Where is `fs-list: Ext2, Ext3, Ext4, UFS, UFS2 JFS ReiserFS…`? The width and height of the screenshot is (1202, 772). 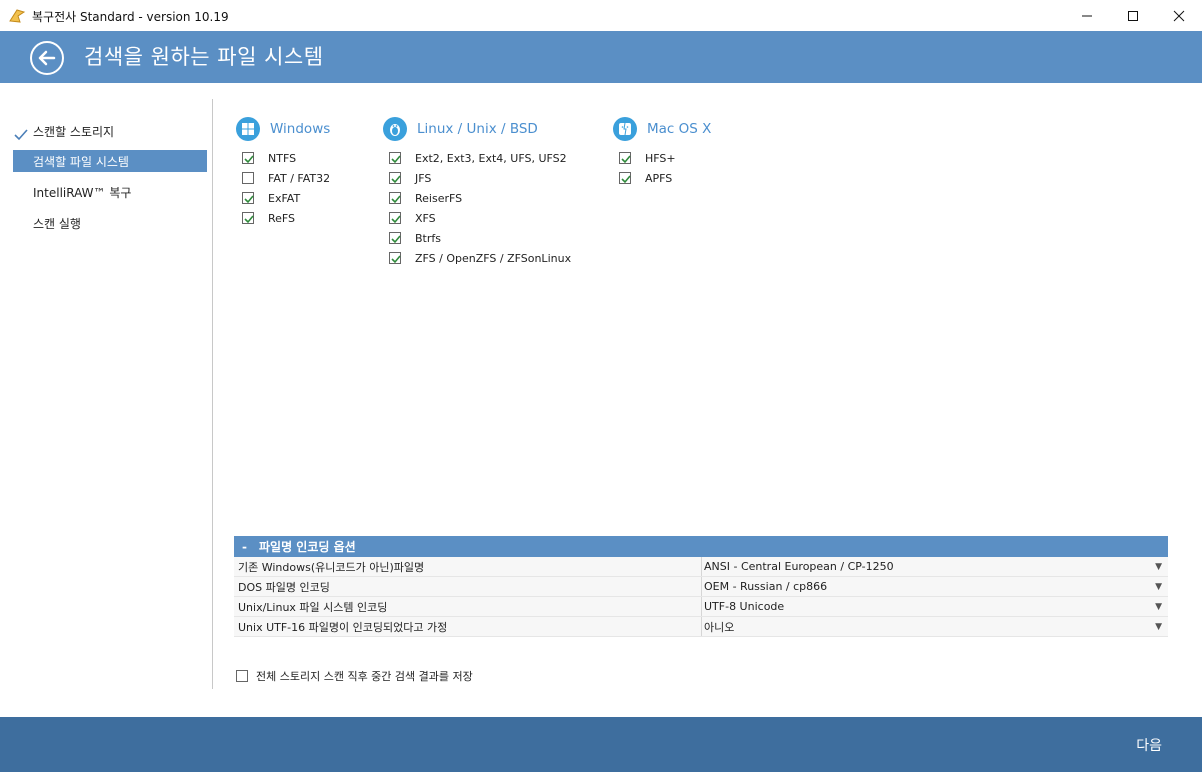
fs-list: Ext2, Ext3, Ext4, UFS, UFS2 JFS ReiserFS… is located at coordinates (480, 208).